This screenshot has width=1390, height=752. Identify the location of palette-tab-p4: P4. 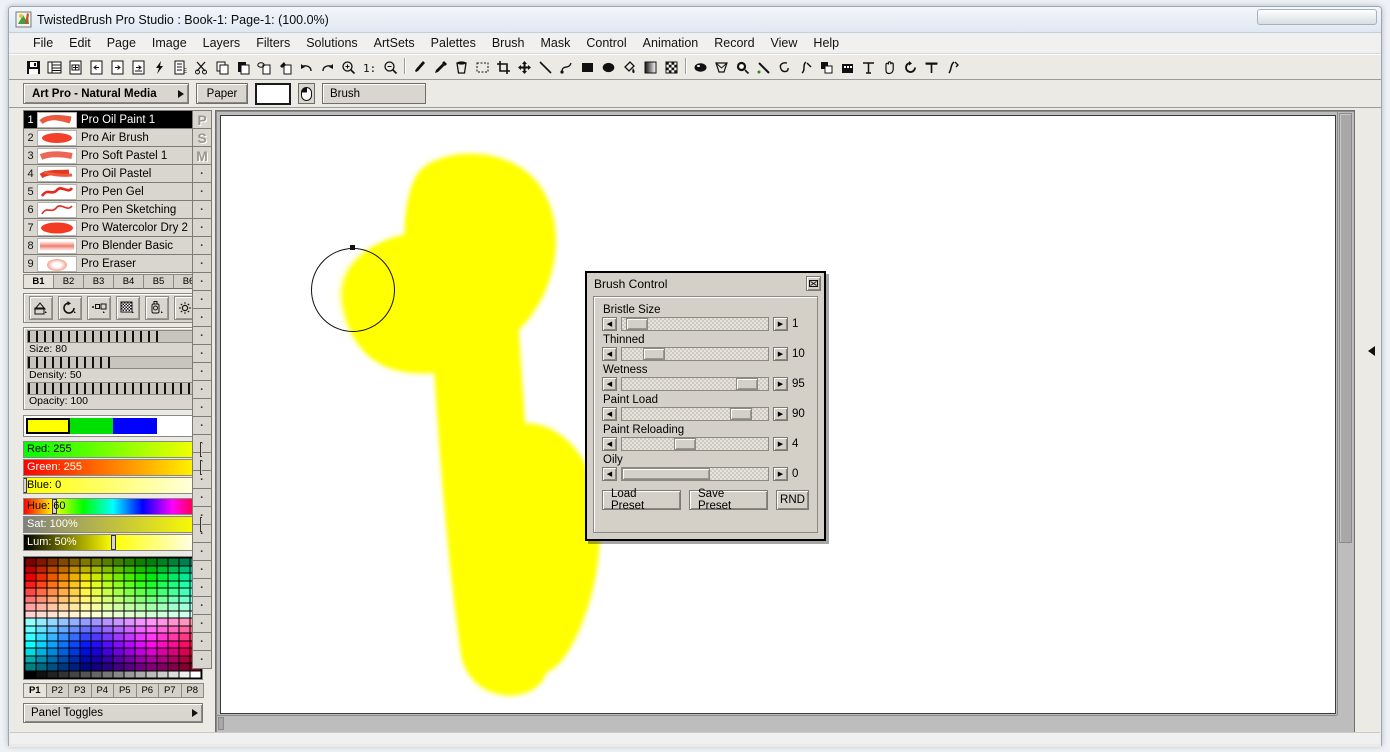
(102, 690).